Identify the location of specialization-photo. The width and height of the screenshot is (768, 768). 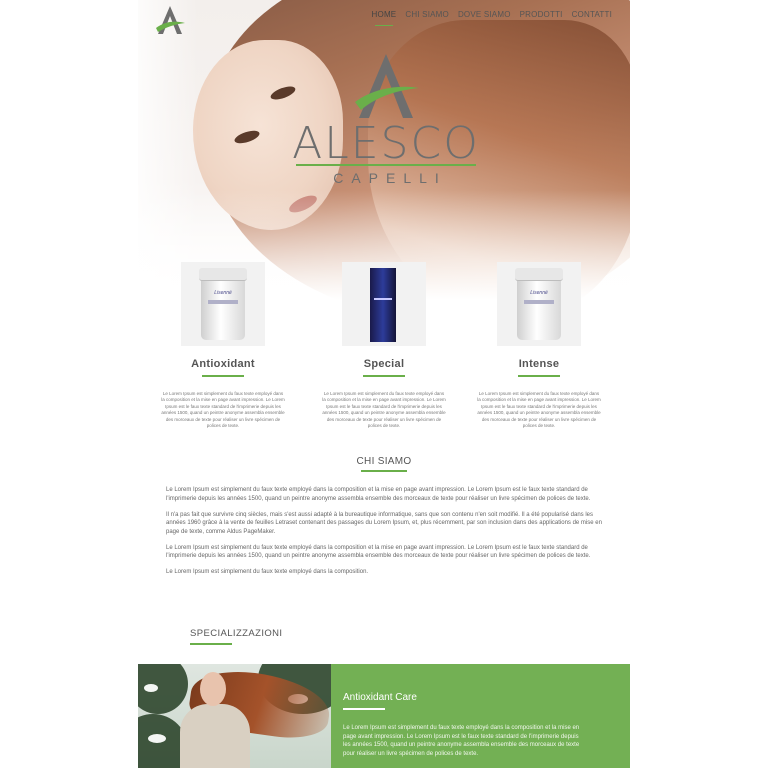
(234, 716).